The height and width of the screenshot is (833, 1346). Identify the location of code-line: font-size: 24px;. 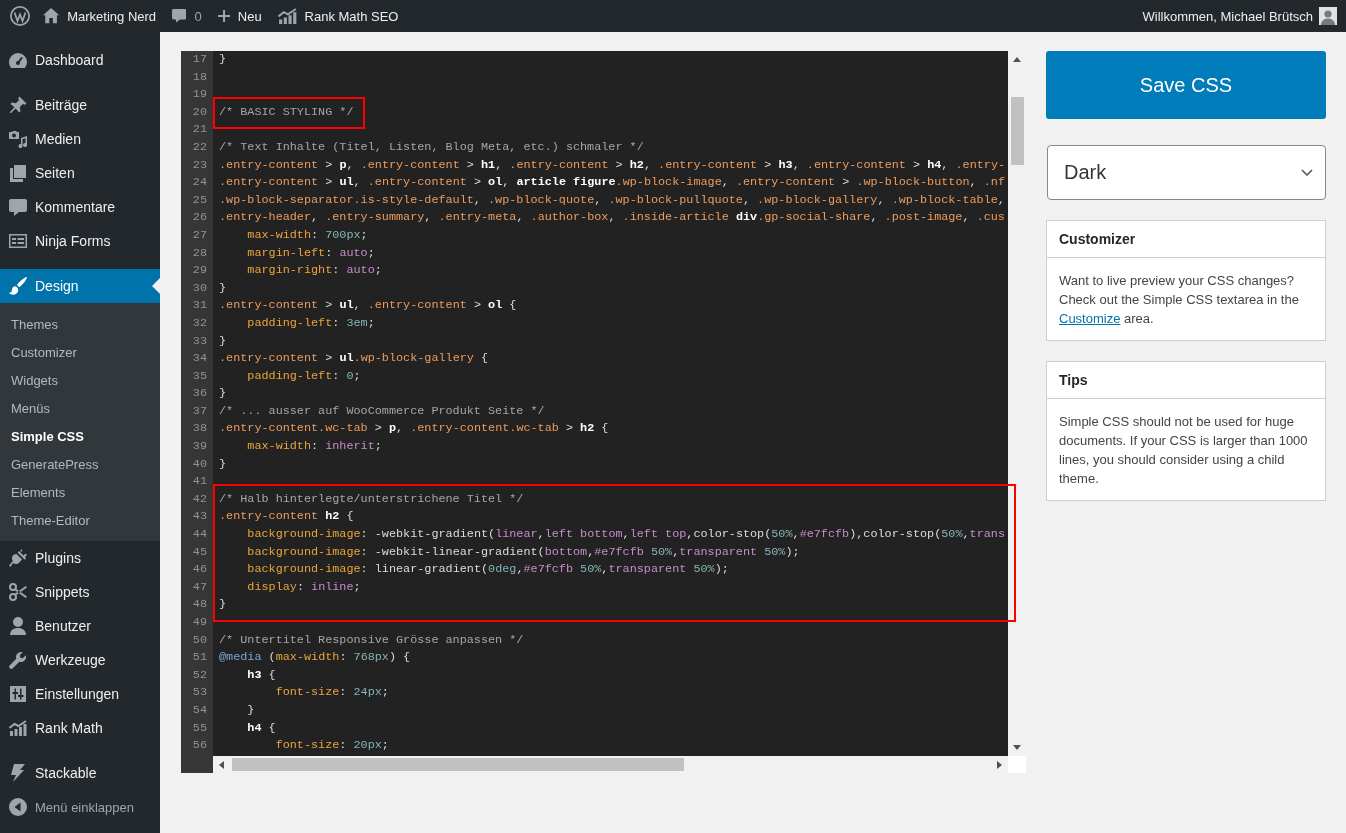
(331, 692).